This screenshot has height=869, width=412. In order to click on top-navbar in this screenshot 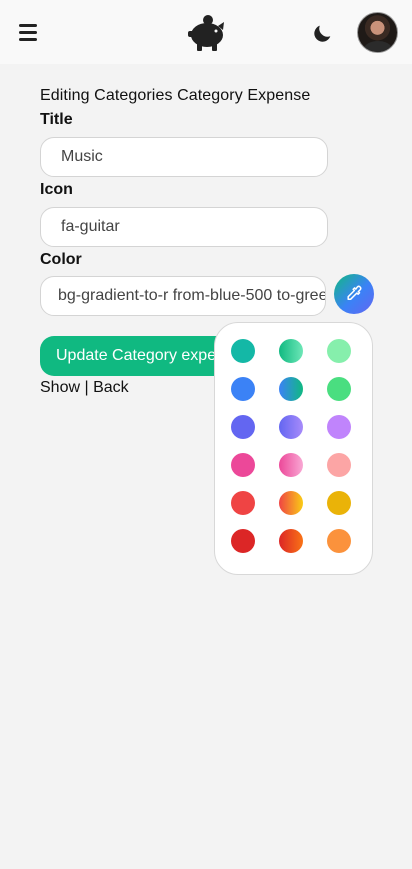, I will do `click(206, 32)`.